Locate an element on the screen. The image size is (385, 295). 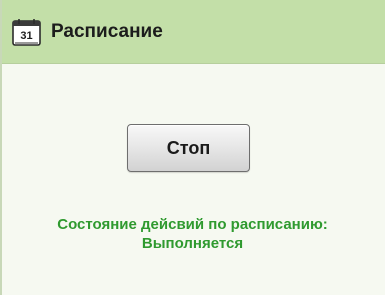
stop-button: Стоп is located at coordinates (188, 148).